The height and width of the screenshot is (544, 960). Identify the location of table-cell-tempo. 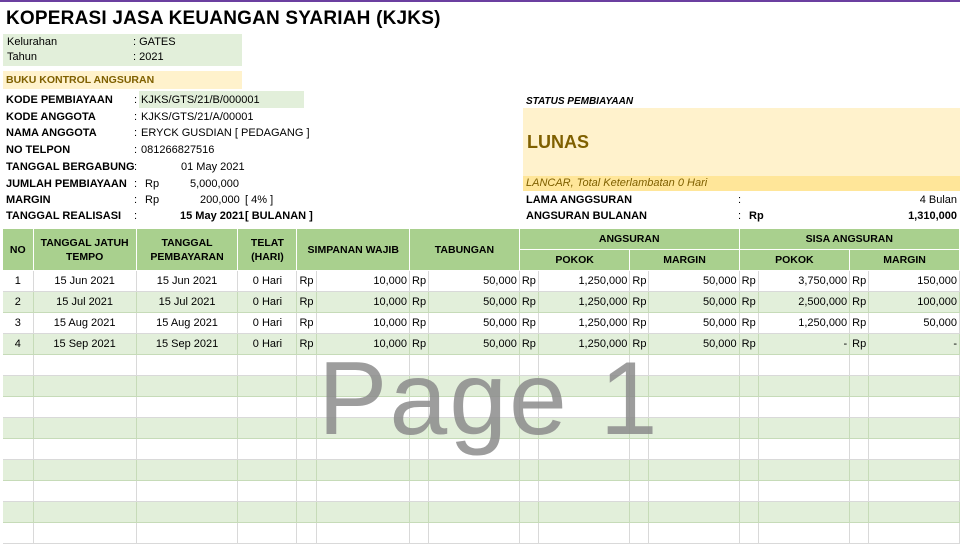
(85, 491).